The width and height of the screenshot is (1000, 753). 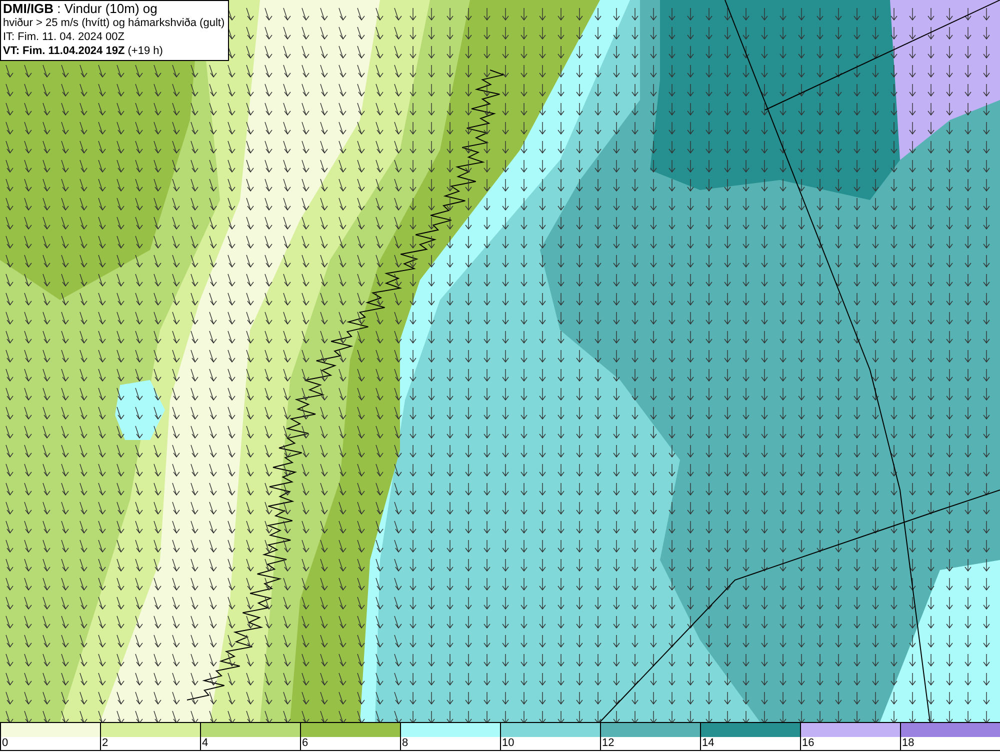 I want to click on legend-label: 2, so click(x=104, y=743).